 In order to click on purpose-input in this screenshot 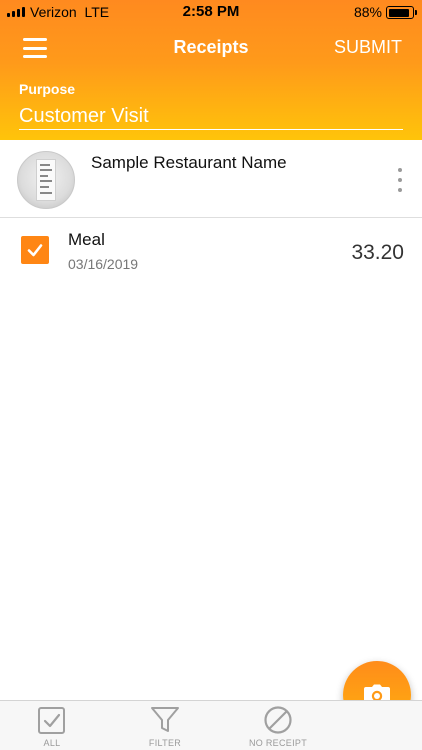, I will do `click(211, 117)`.